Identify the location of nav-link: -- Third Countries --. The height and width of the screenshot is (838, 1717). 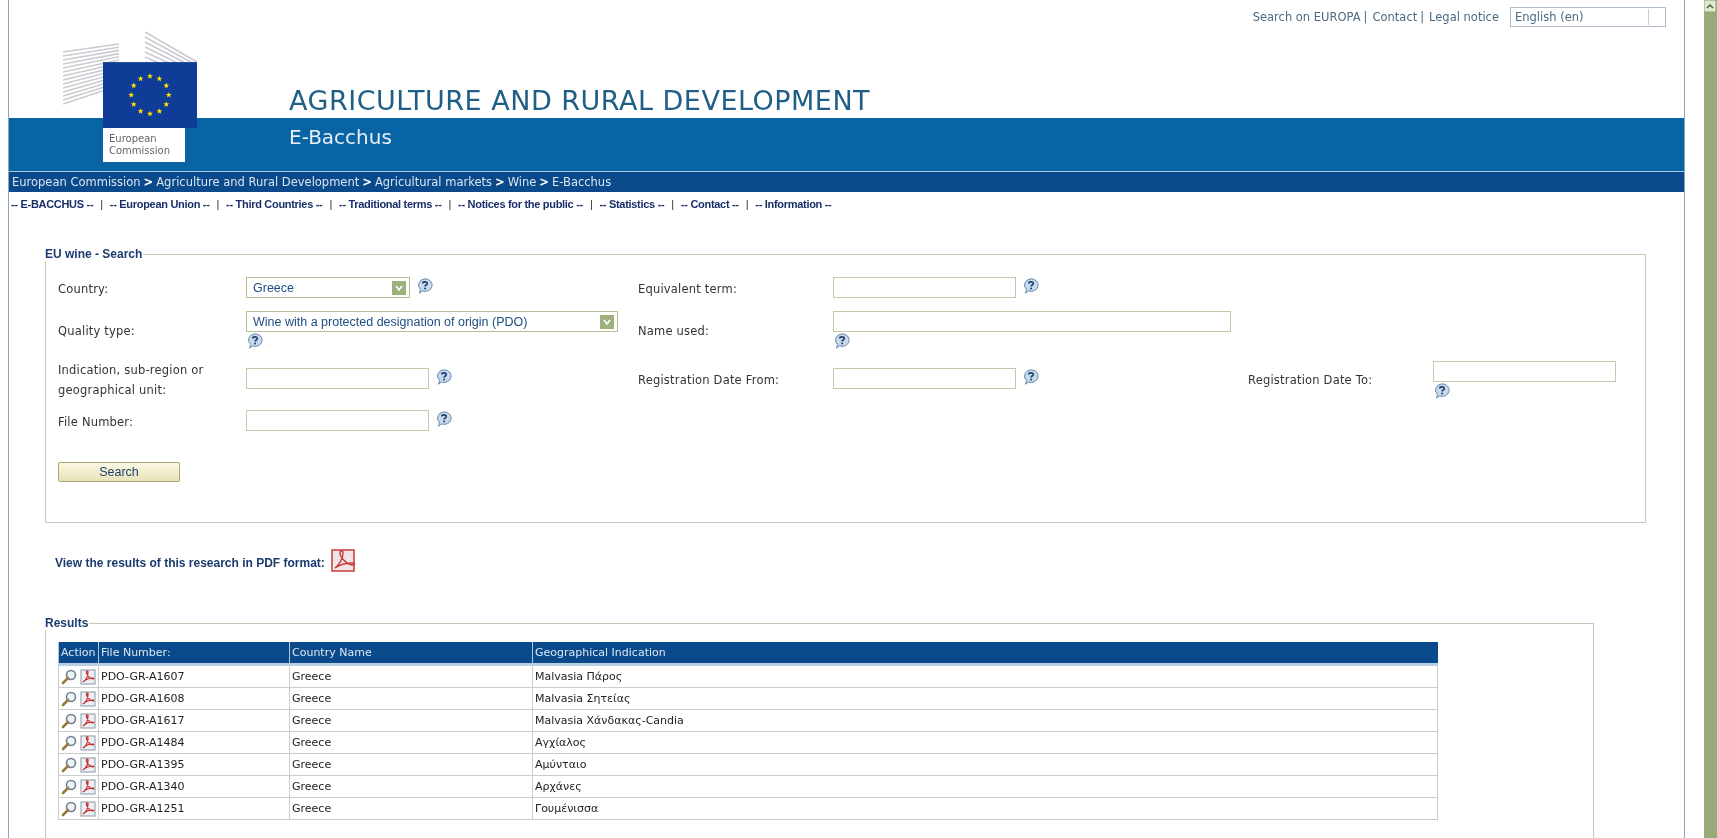
(274, 204).